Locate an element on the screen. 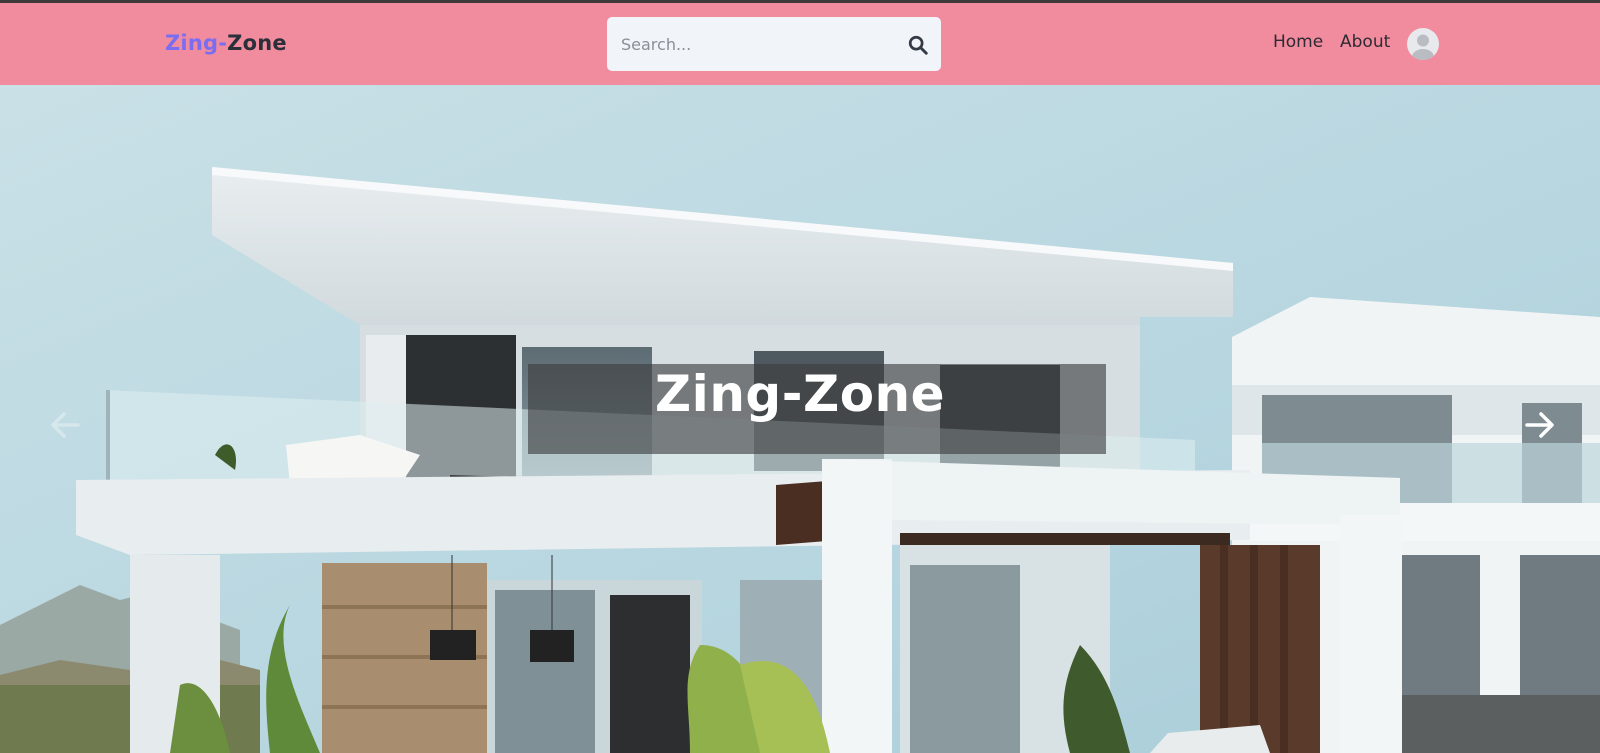 Image resolution: width=1600 pixels, height=753 pixels. site-logo: Zing-Zone is located at coordinates (226, 43).